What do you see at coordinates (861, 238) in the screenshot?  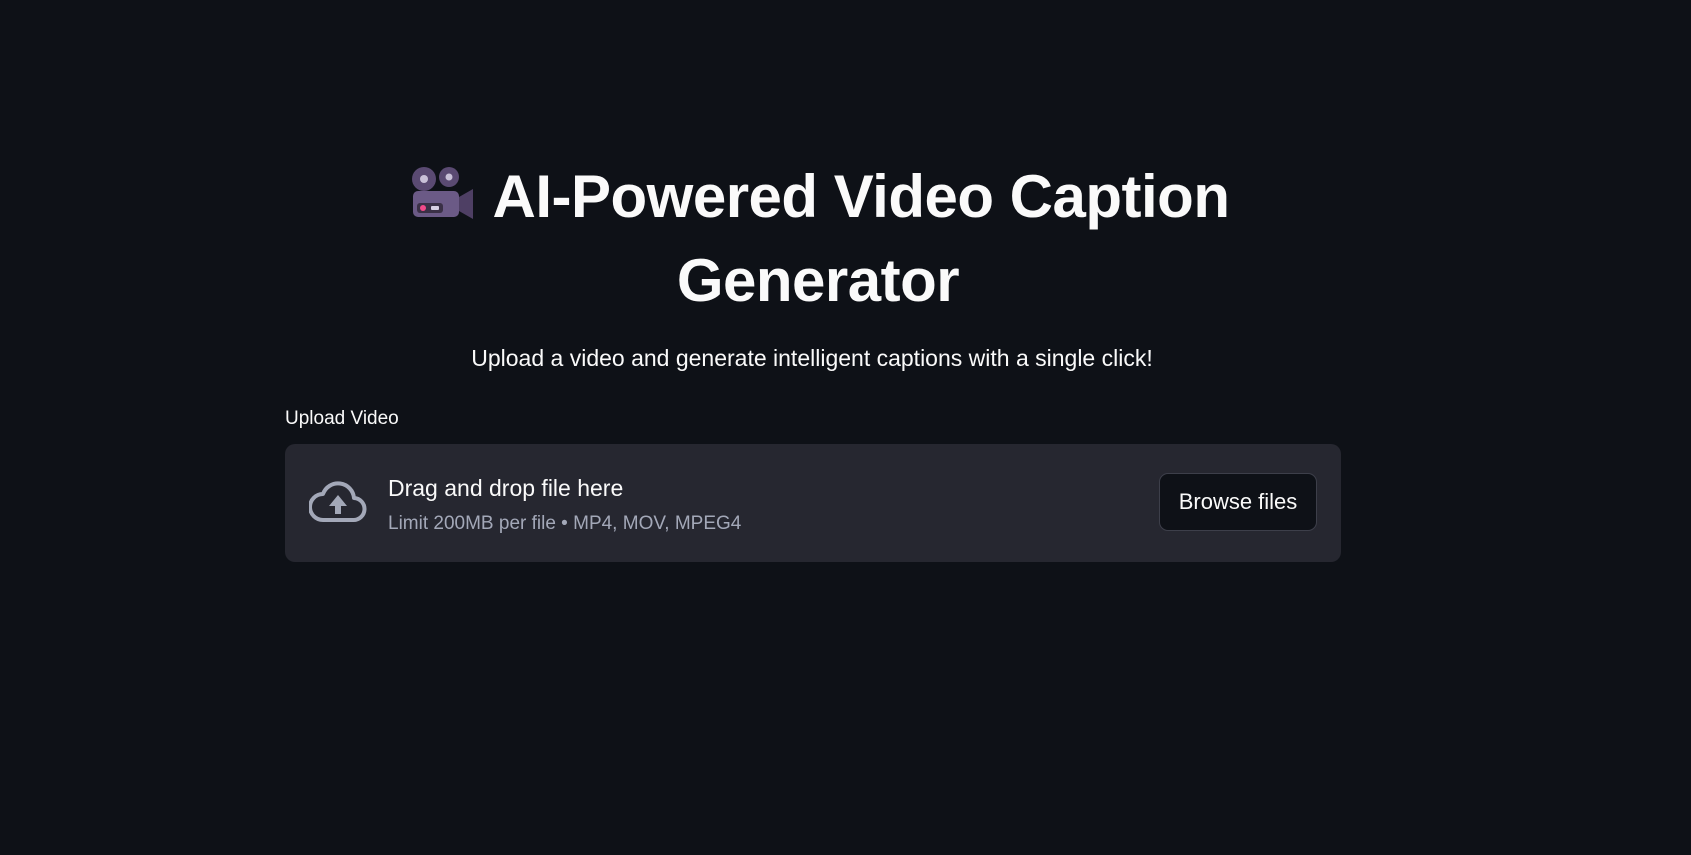 I see `page-title-text: AI-Powered Video Caption Generator` at bounding box center [861, 238].